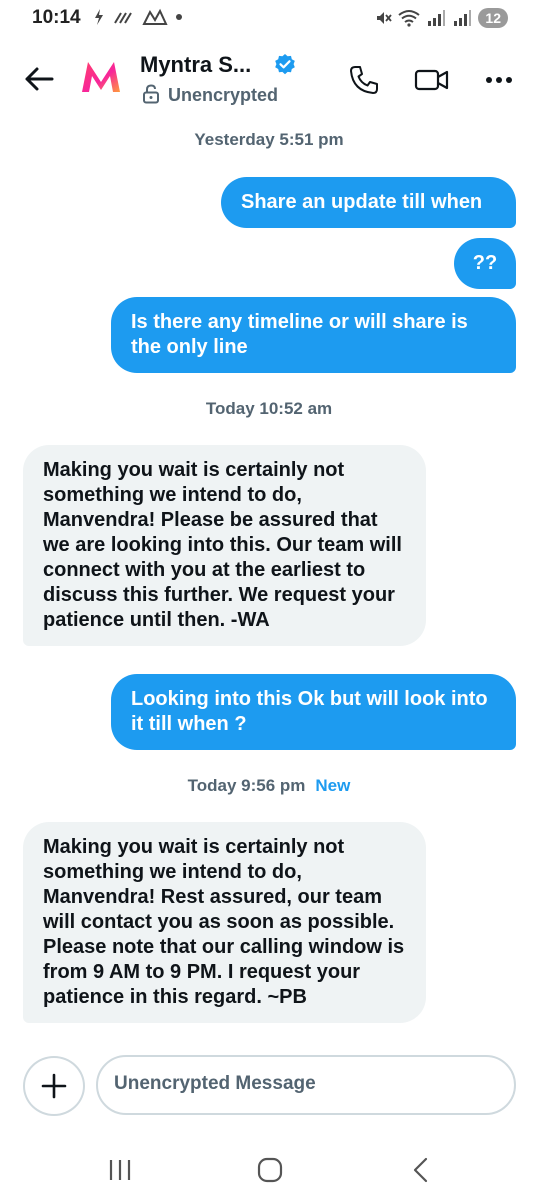 The height and width of the screenshot is (1200, 538). I want to click on phone-icon, so click(364, 80).